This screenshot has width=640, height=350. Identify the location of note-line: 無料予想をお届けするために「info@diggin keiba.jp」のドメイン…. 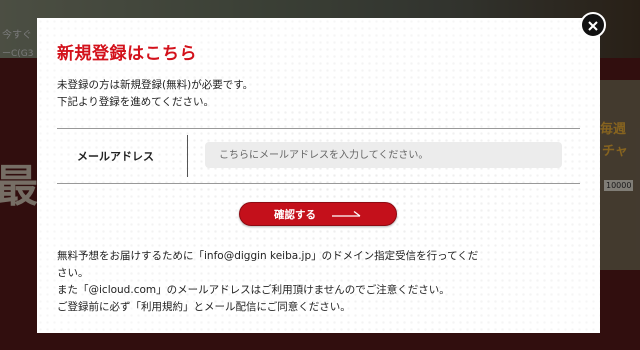
(268, 256).